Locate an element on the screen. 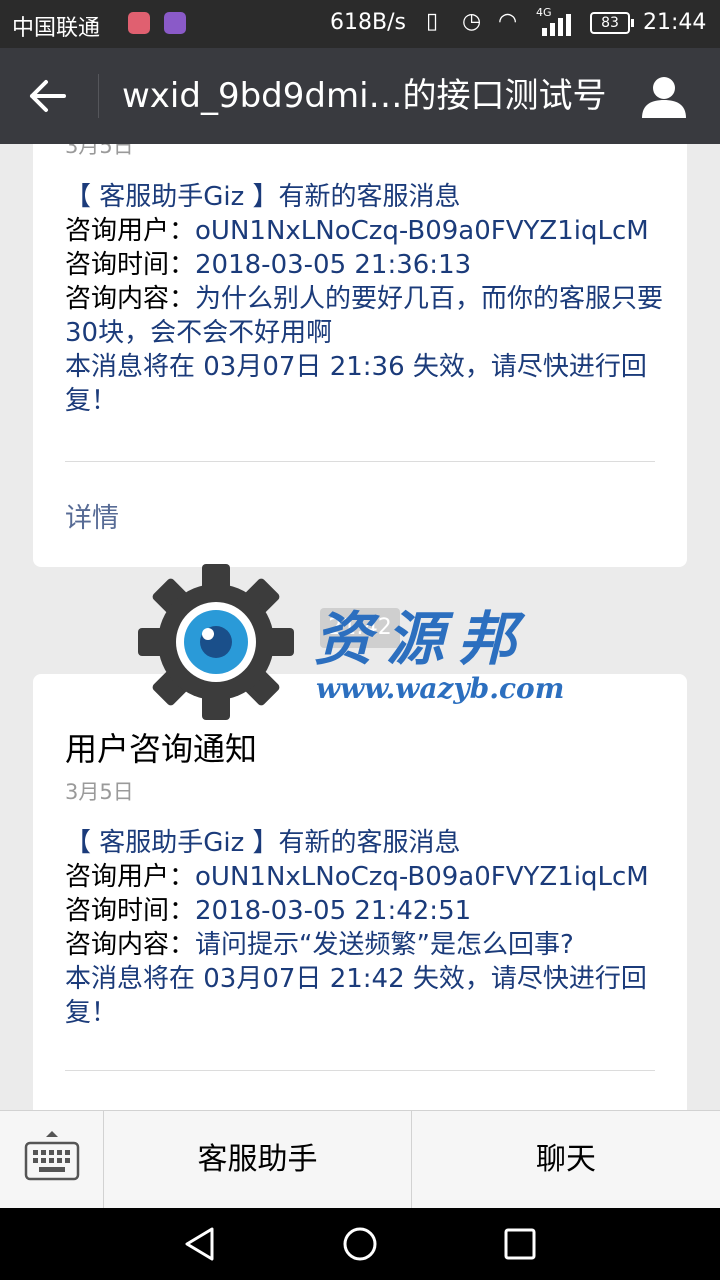  network-speed: 618B/s is located at coordinates (368, 22).